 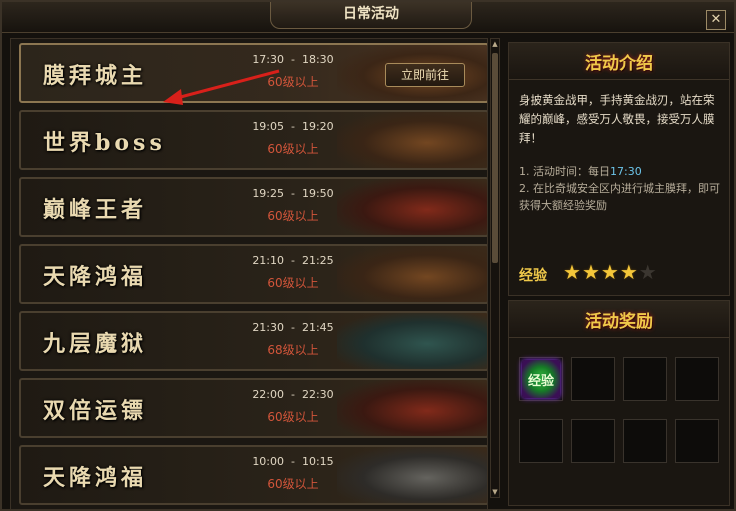 I want to click on rule-2: 2. 在比奇城安全区内进行城主膜拜，即可获得大额经验奖励, so click(x=619, y=197).